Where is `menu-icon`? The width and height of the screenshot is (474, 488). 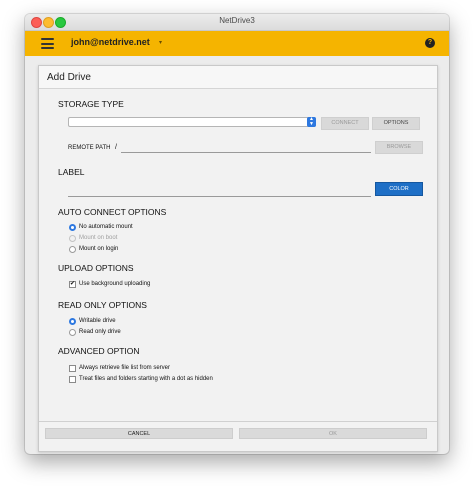 menu-icon is located at coordinates (47, 43).